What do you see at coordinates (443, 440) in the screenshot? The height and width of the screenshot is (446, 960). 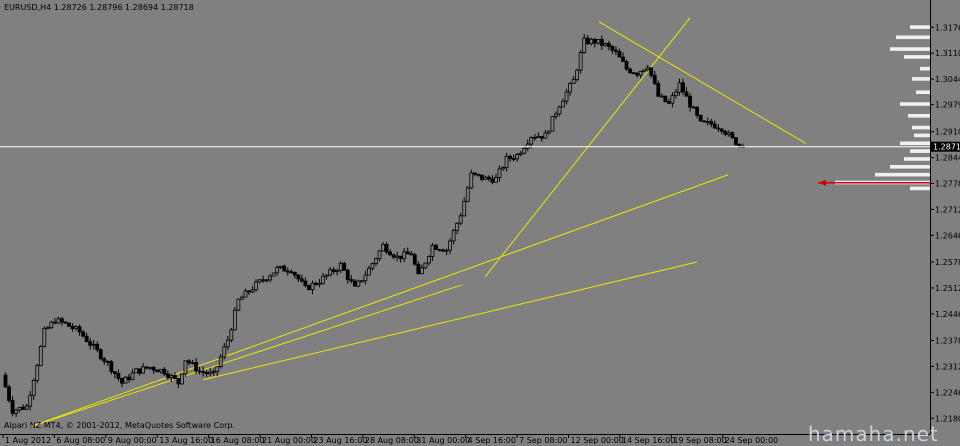 I see `time-tick-label: 31 Aug 00:00` at bounding box center [443, 440].